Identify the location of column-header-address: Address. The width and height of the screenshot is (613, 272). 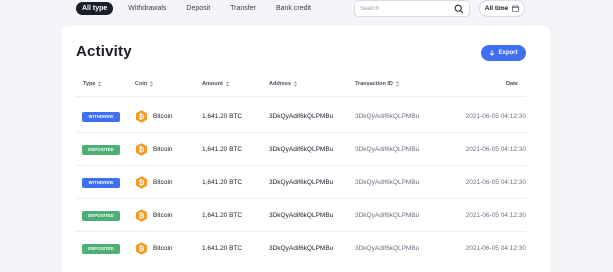
(283, 84).